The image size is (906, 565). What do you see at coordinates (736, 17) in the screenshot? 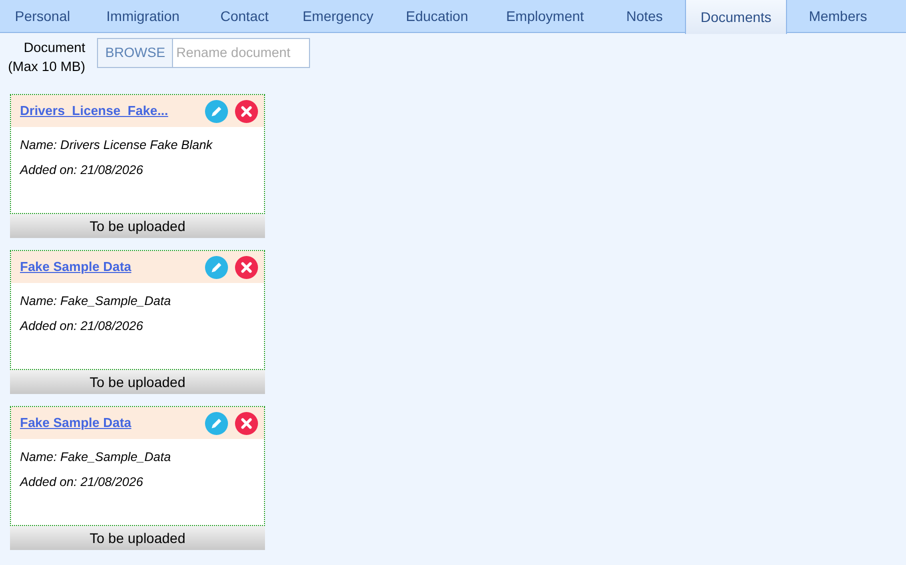
I see `tab: Documents` at bounding box center [736, 17].